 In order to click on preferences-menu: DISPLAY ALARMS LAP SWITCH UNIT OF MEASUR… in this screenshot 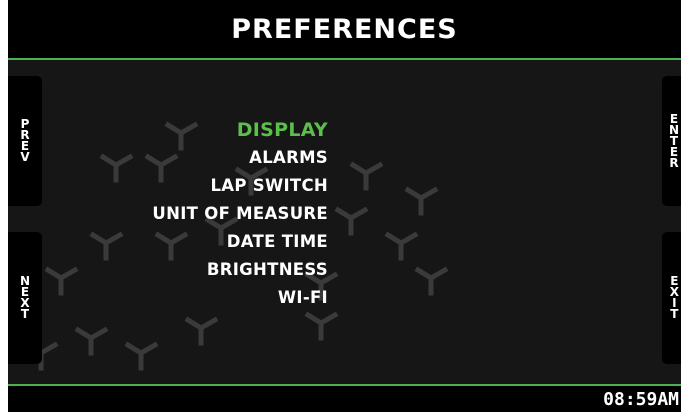, I will do `click(240, 214)`.